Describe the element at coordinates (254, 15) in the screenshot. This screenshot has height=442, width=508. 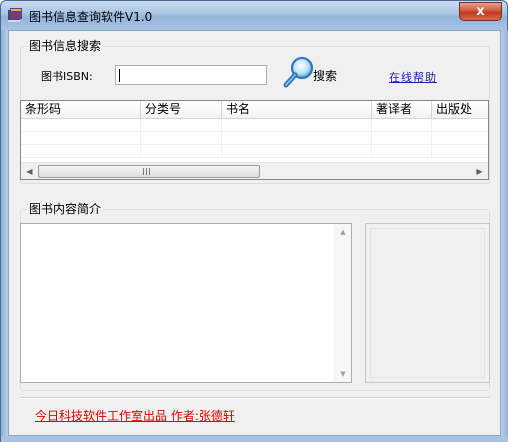
I see `title-bar: 图书信息查询软件V1.0 x` at that location.